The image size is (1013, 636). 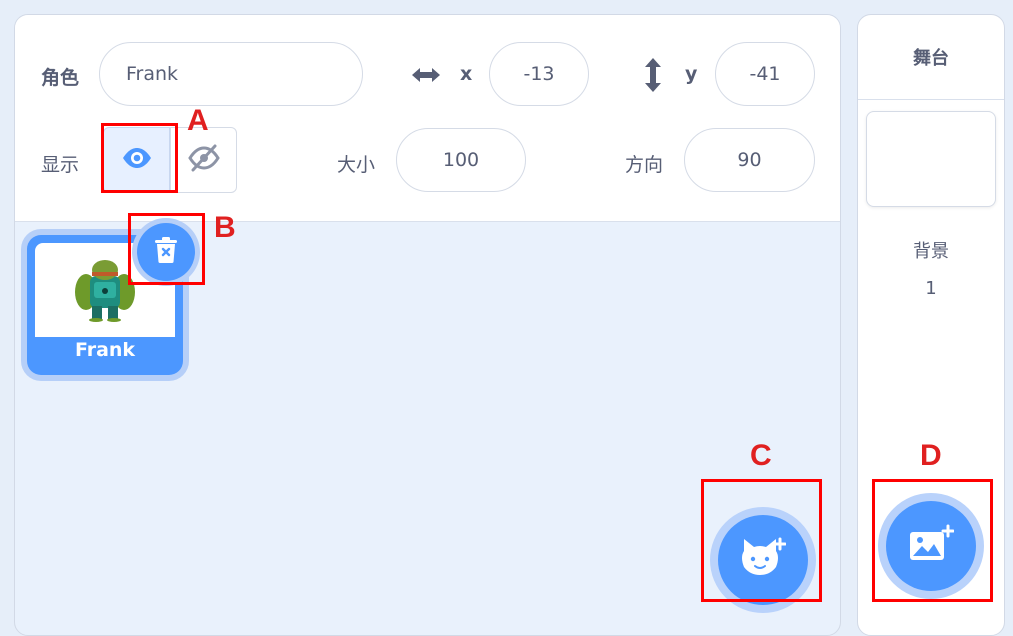 I want to click on annotation-label-a: A, so click(x=198, y=120).